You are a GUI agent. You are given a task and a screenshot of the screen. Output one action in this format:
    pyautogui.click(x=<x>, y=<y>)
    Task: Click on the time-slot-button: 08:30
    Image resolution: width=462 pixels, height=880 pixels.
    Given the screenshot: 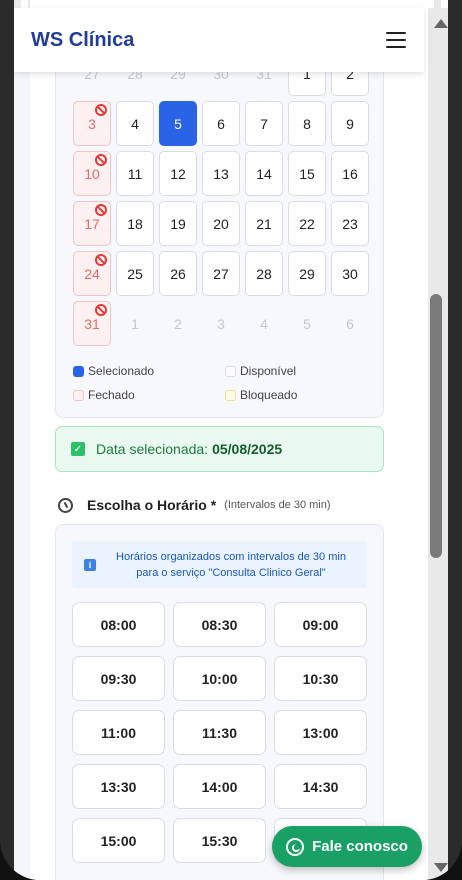 What is the action you would take?
    pyautogui.click(x=219, y=624)
    